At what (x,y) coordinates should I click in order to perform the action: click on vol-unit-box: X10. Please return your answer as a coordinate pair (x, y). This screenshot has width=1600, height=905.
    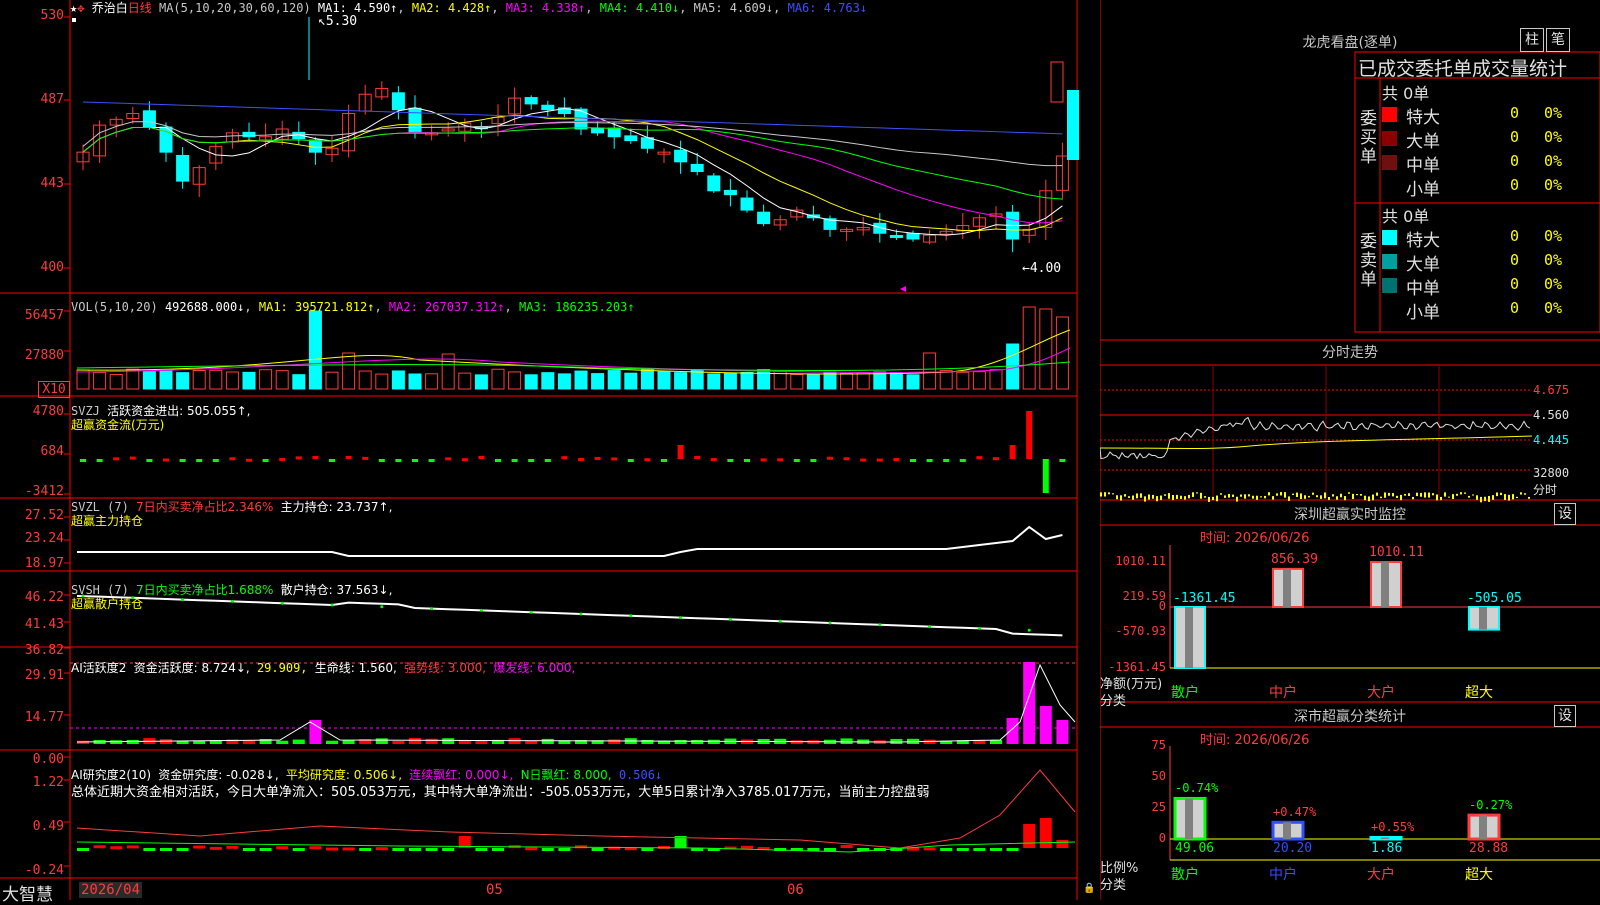
    Looking at the image, I should click on (54, 389).